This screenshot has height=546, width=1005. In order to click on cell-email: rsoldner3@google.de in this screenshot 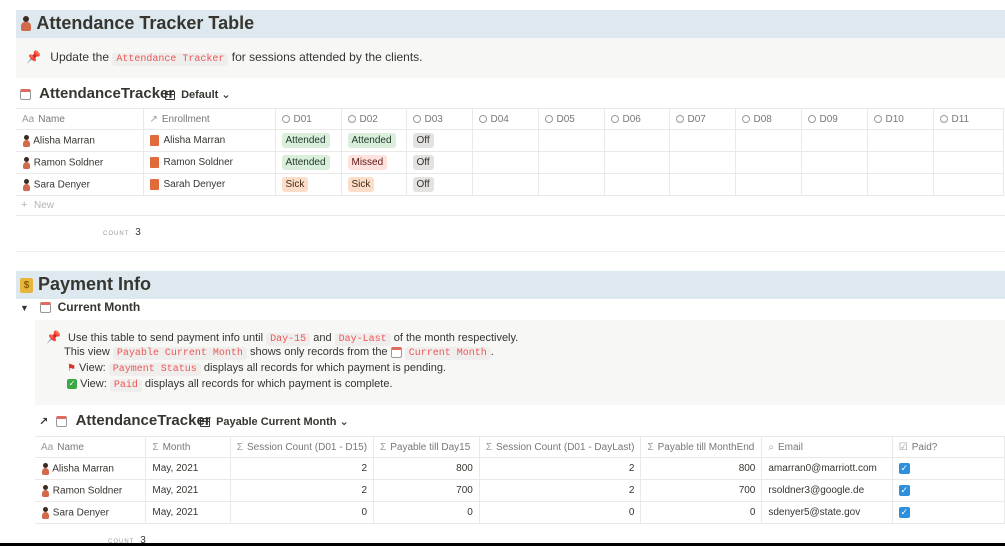, I will do `click(827, 490)`.